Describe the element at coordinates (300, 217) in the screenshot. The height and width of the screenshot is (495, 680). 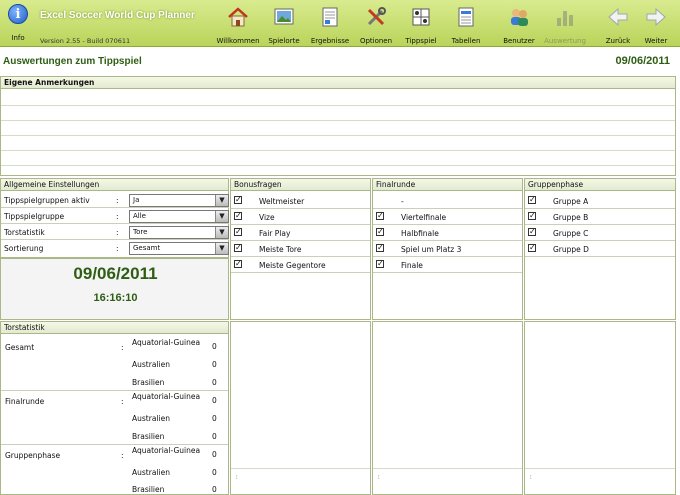
I see `bonus-row: ✓ Vize` at that location.